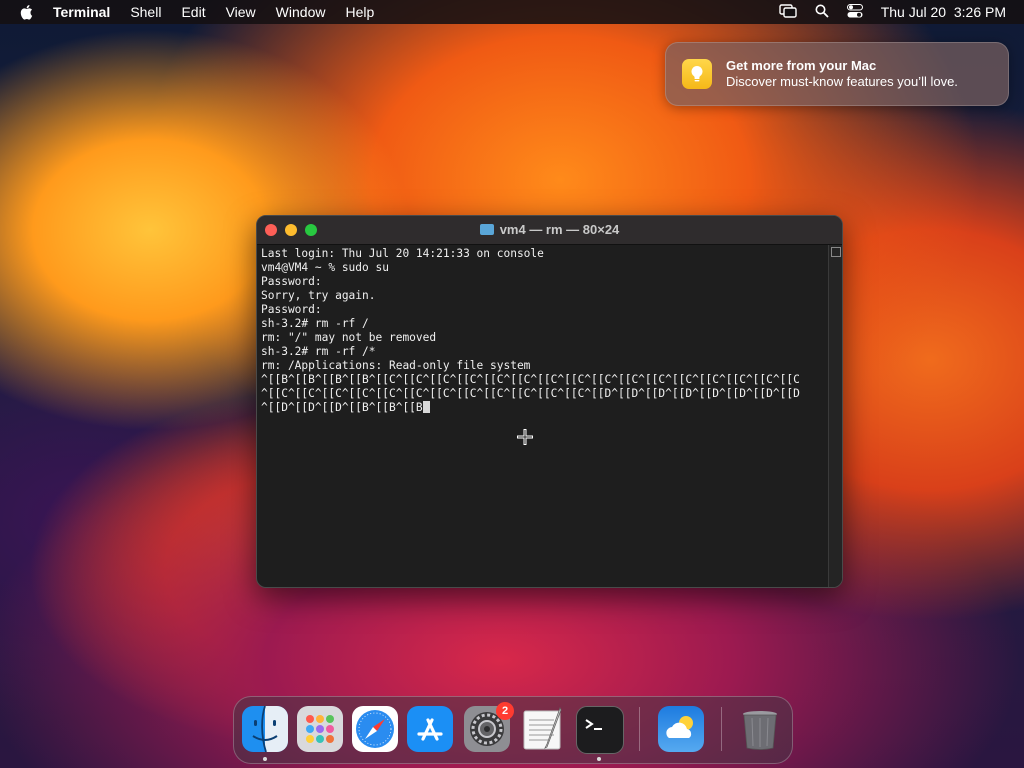 This screenshot has height=768, width=1024. Describe the element at coordinates (835, 416) in the screenshot. I see `scrollbar` at that location.